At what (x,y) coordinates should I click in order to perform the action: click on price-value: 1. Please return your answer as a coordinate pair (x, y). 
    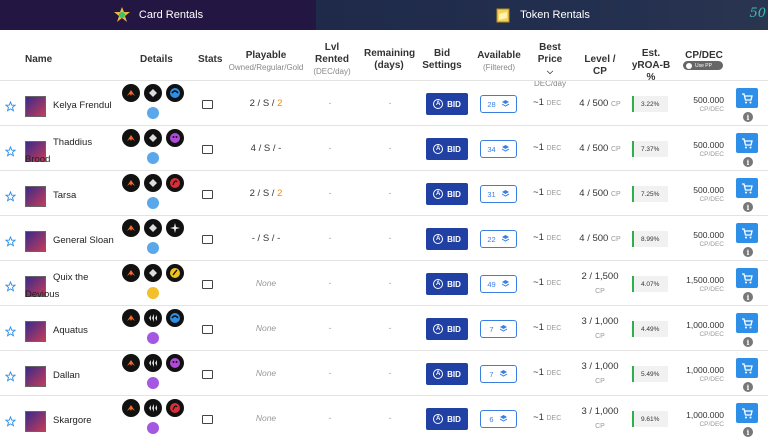
    Looking at the image, I should click on (541, 147).